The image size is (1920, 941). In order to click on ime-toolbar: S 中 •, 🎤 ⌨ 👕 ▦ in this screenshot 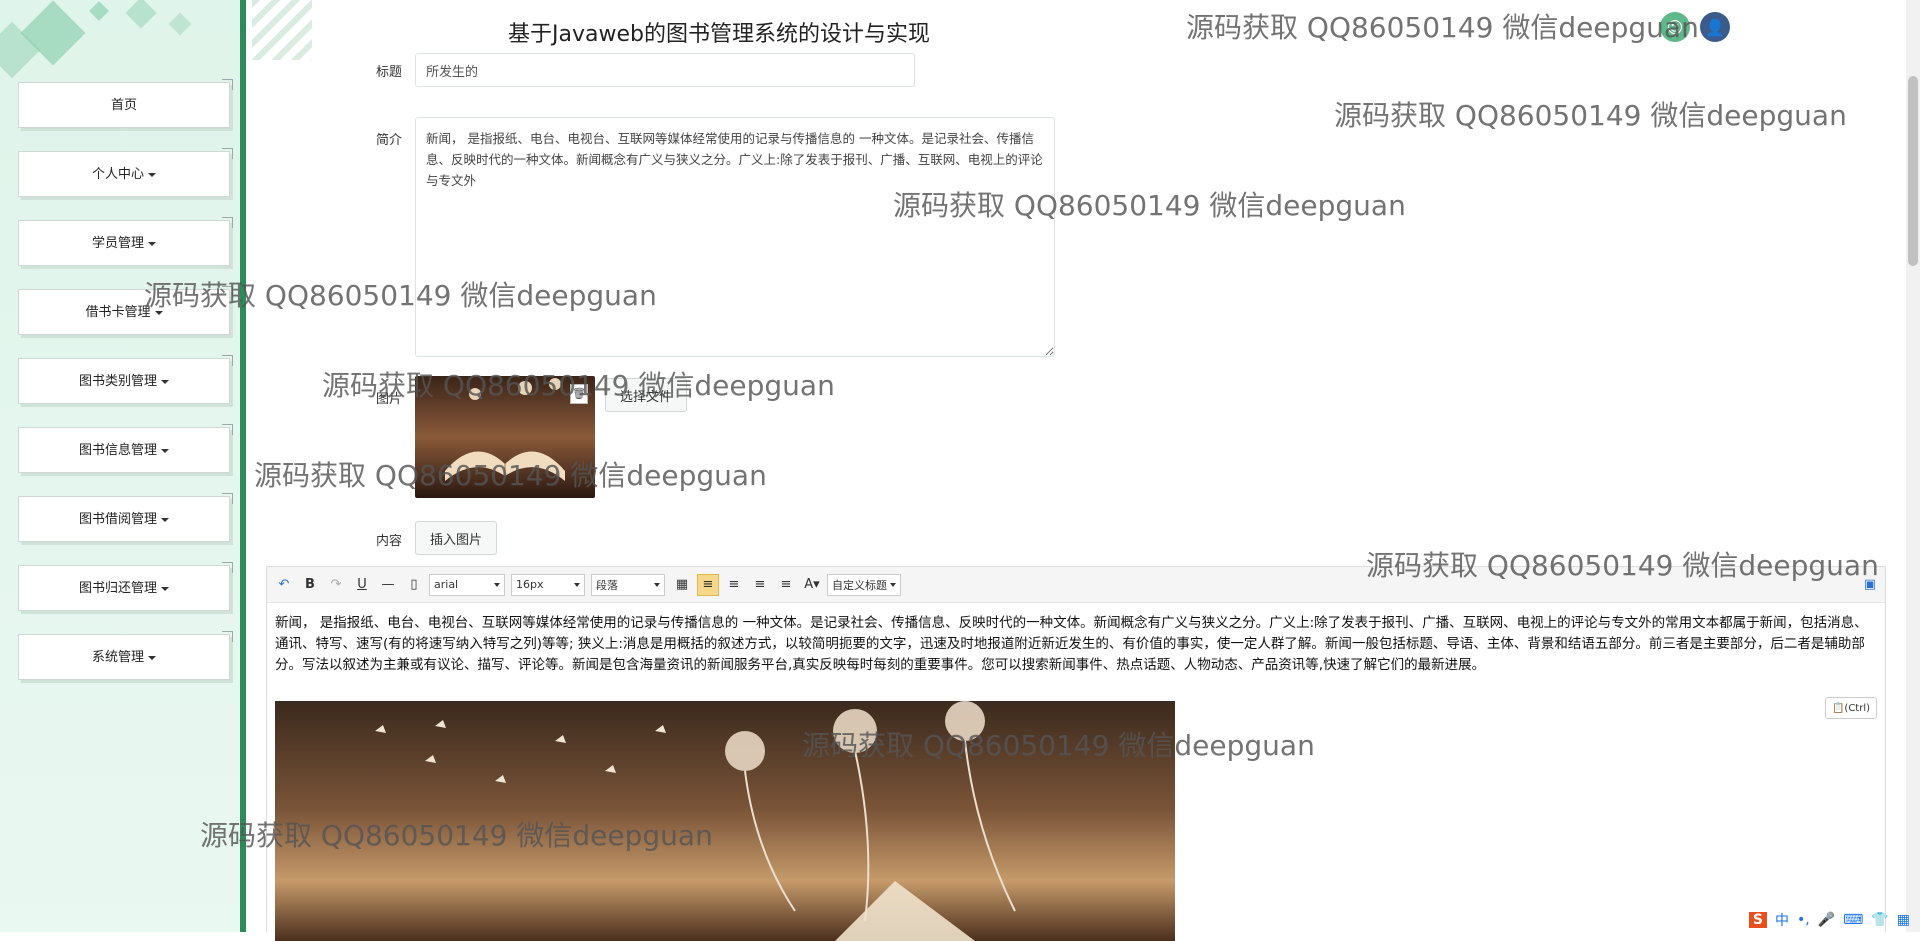, I will do `click(1829, 920)`.